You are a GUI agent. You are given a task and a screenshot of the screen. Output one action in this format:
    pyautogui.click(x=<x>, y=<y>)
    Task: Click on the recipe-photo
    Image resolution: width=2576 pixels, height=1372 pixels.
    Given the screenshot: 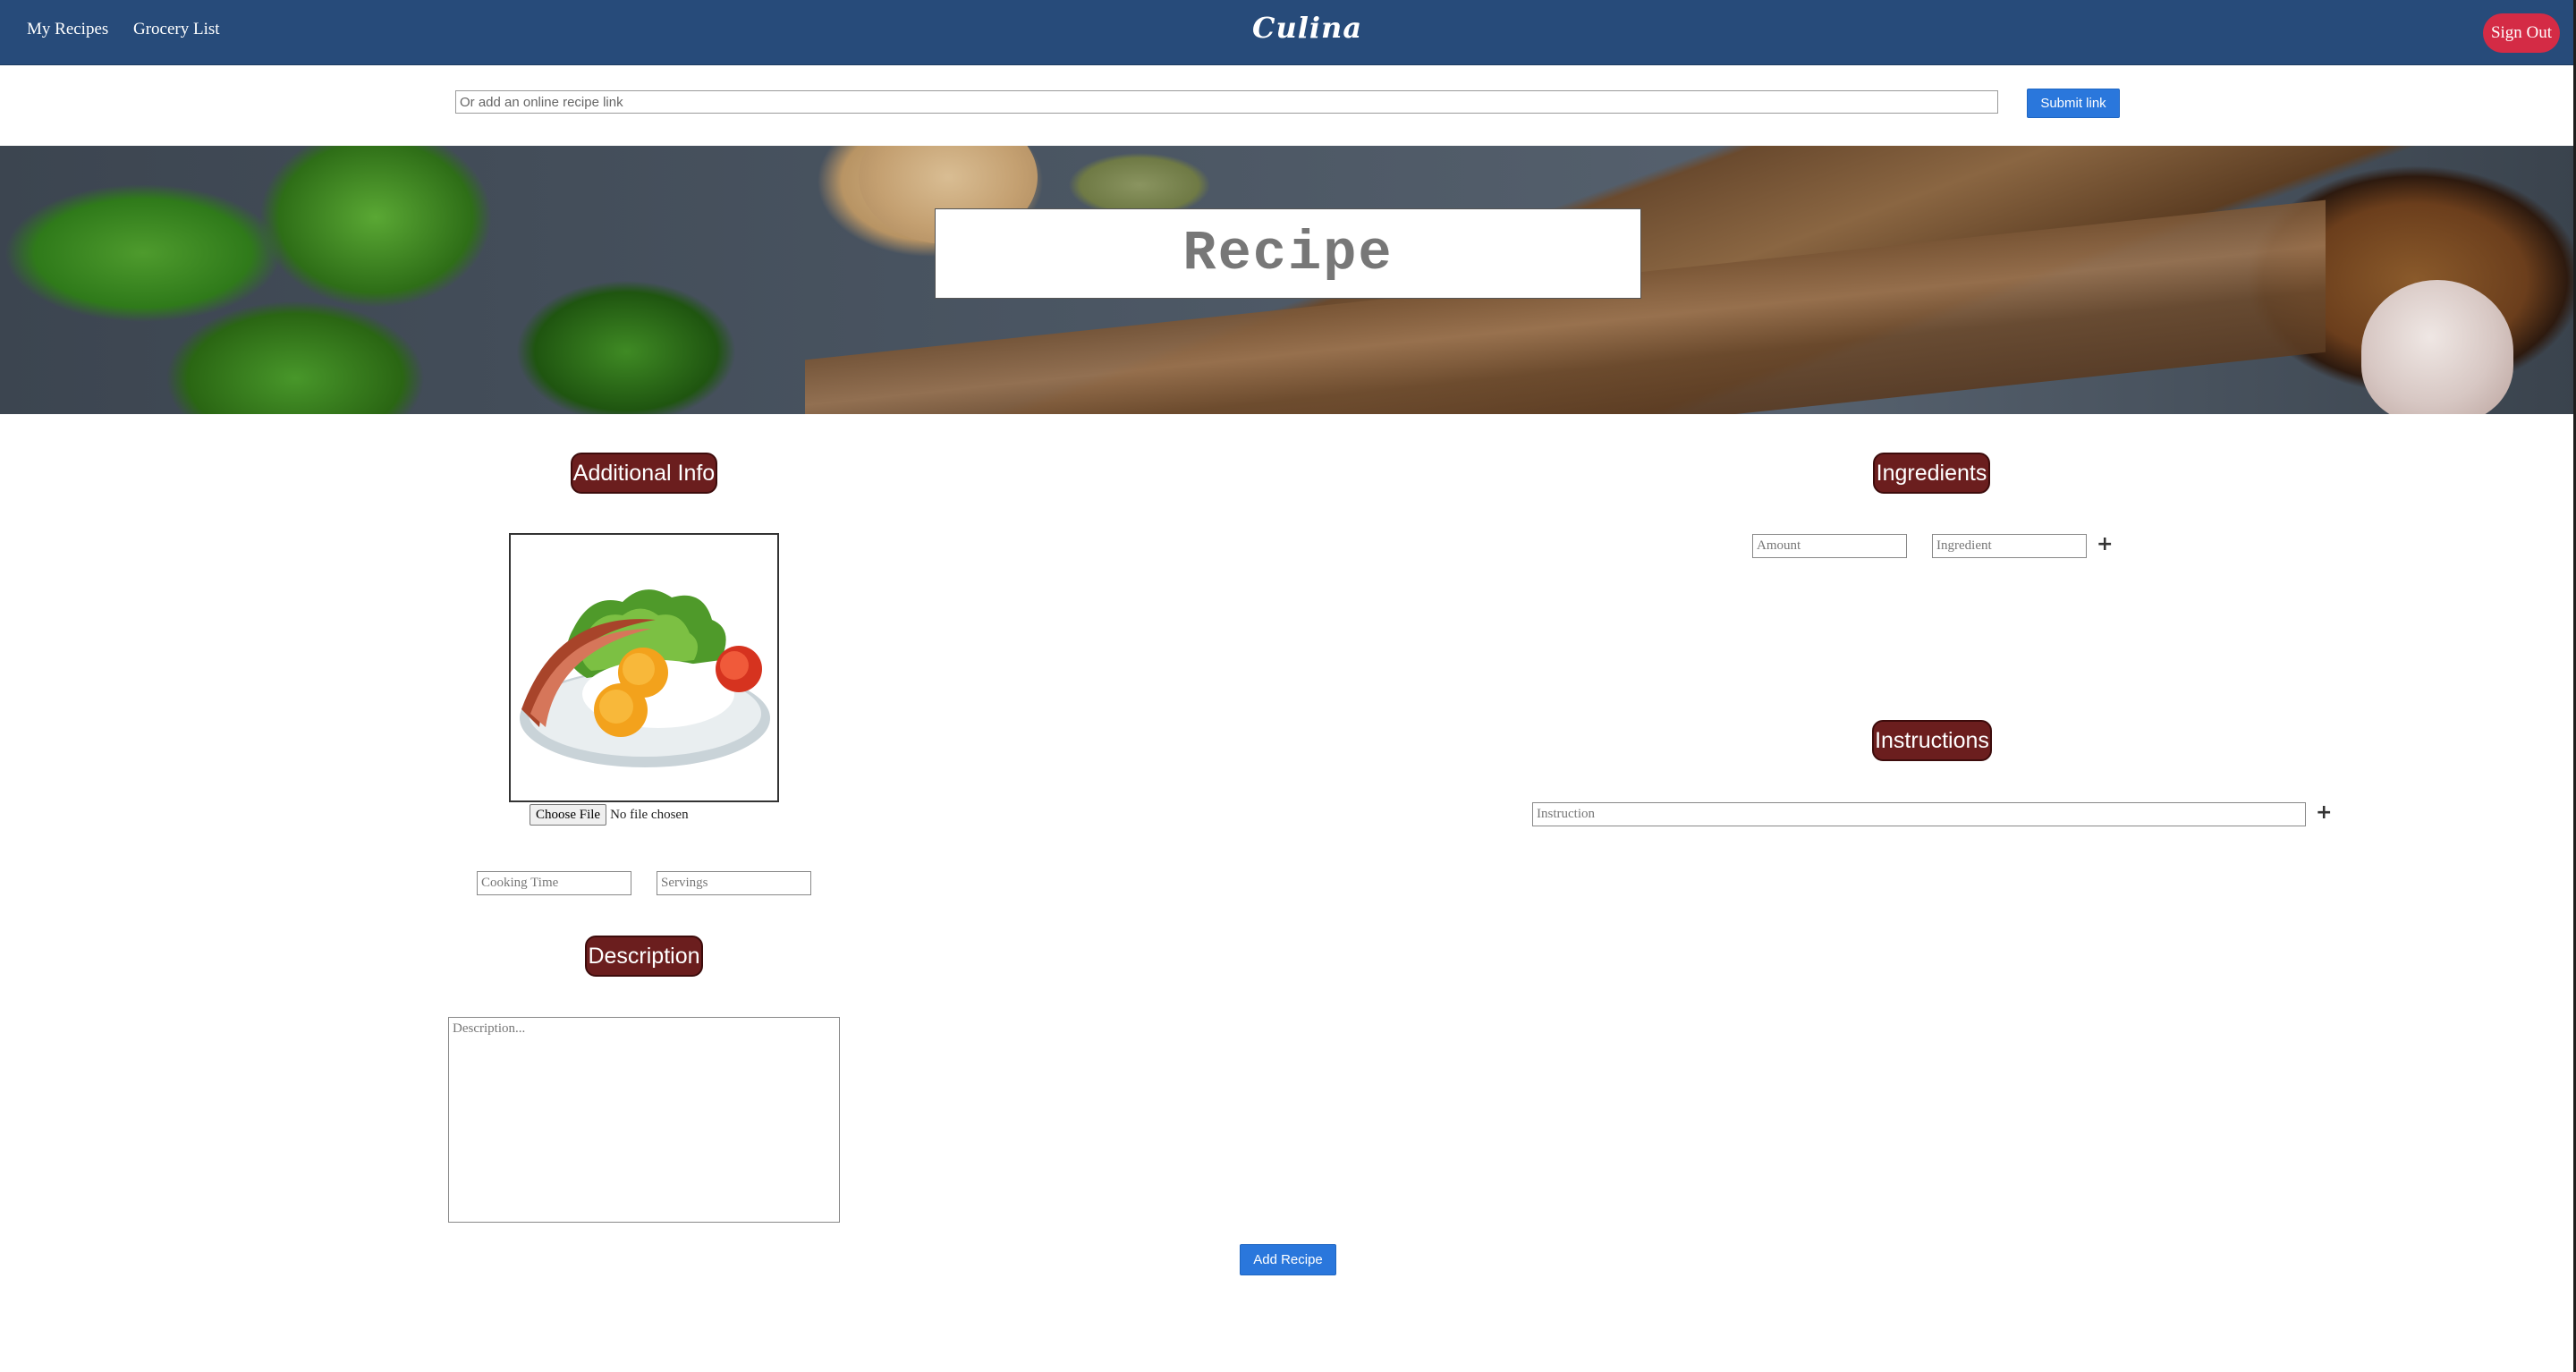 What is the action you would take?
    pyautogui.click(x=644, y=667)
    